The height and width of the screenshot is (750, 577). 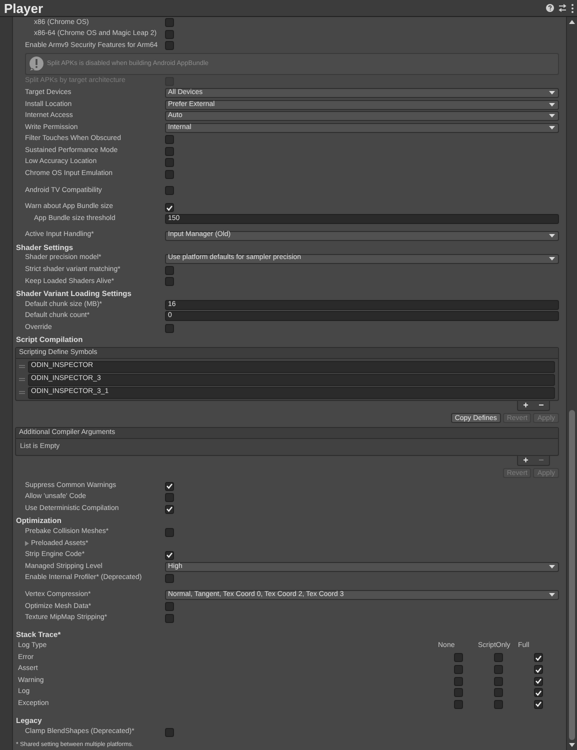 What do you see at coordinates (572, 22) in the screenshot?
I see `scroll-up-icon` at bounding box center [572, 22].